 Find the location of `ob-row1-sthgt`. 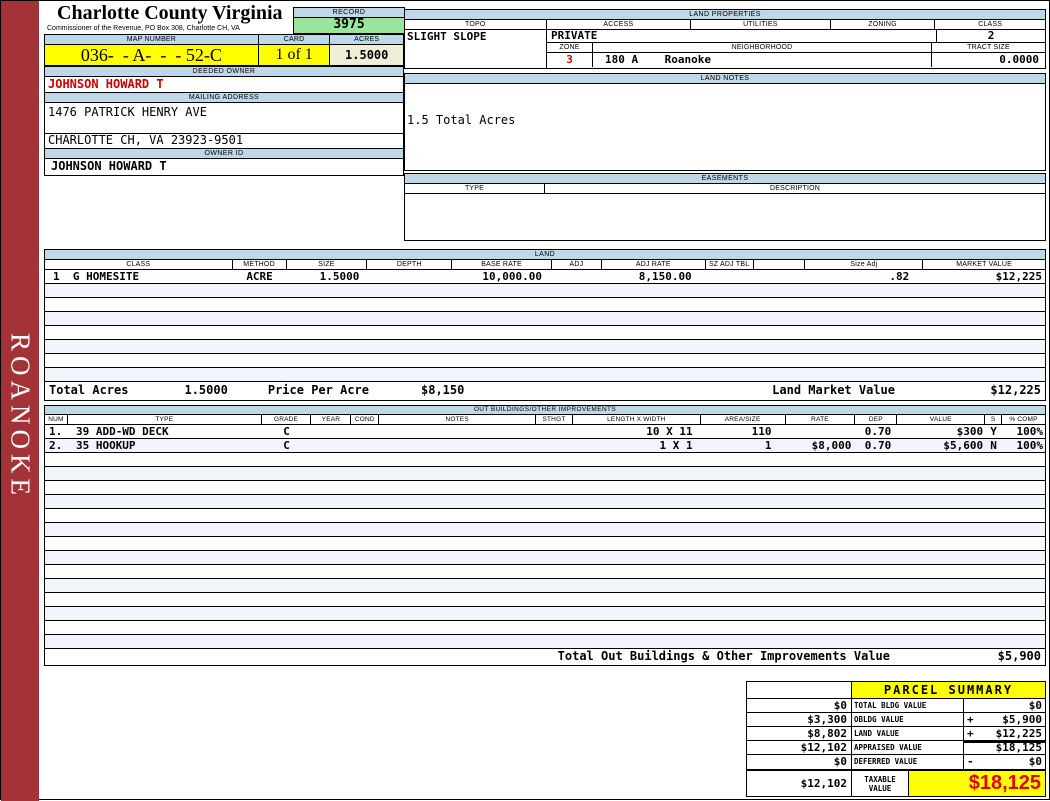

ob-row1-sthgt is located at coordinates (554, 431).